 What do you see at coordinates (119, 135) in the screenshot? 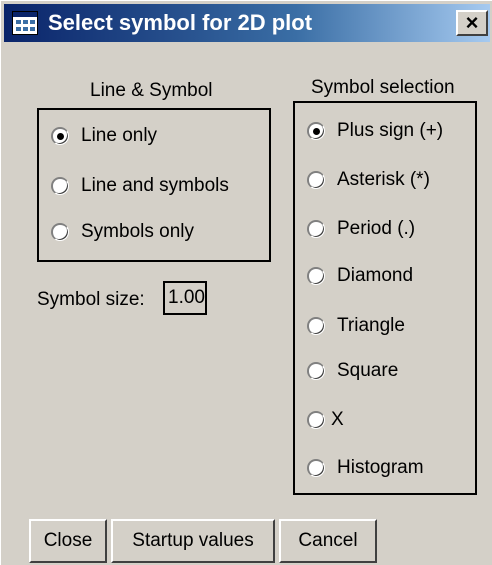
I see `radio-label: Line only` at bounding box center [119, 135].